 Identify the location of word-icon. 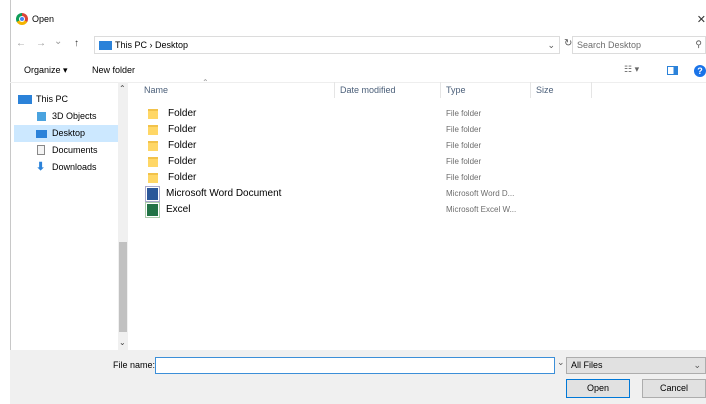
(152, 194).